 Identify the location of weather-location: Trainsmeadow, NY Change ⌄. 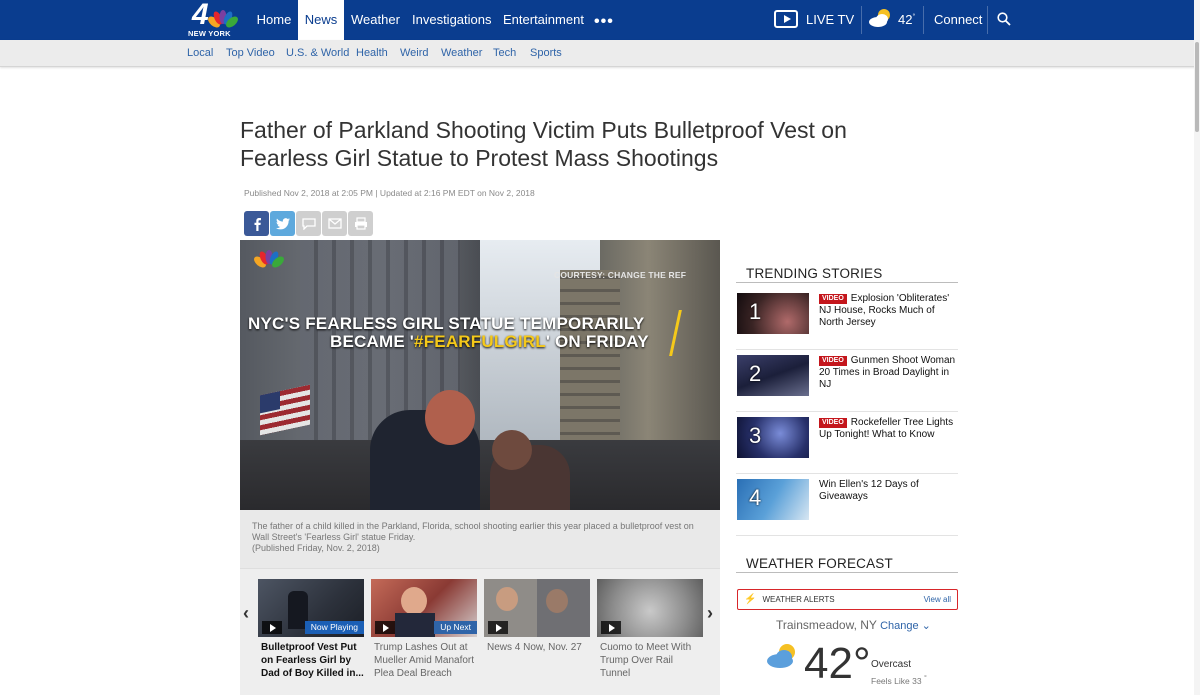
(853, 625).